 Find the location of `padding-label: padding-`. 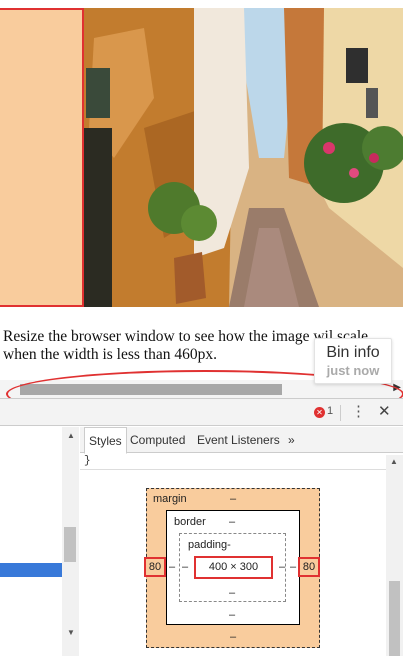

padding-label: padding- is located at coordinates (209, 545).